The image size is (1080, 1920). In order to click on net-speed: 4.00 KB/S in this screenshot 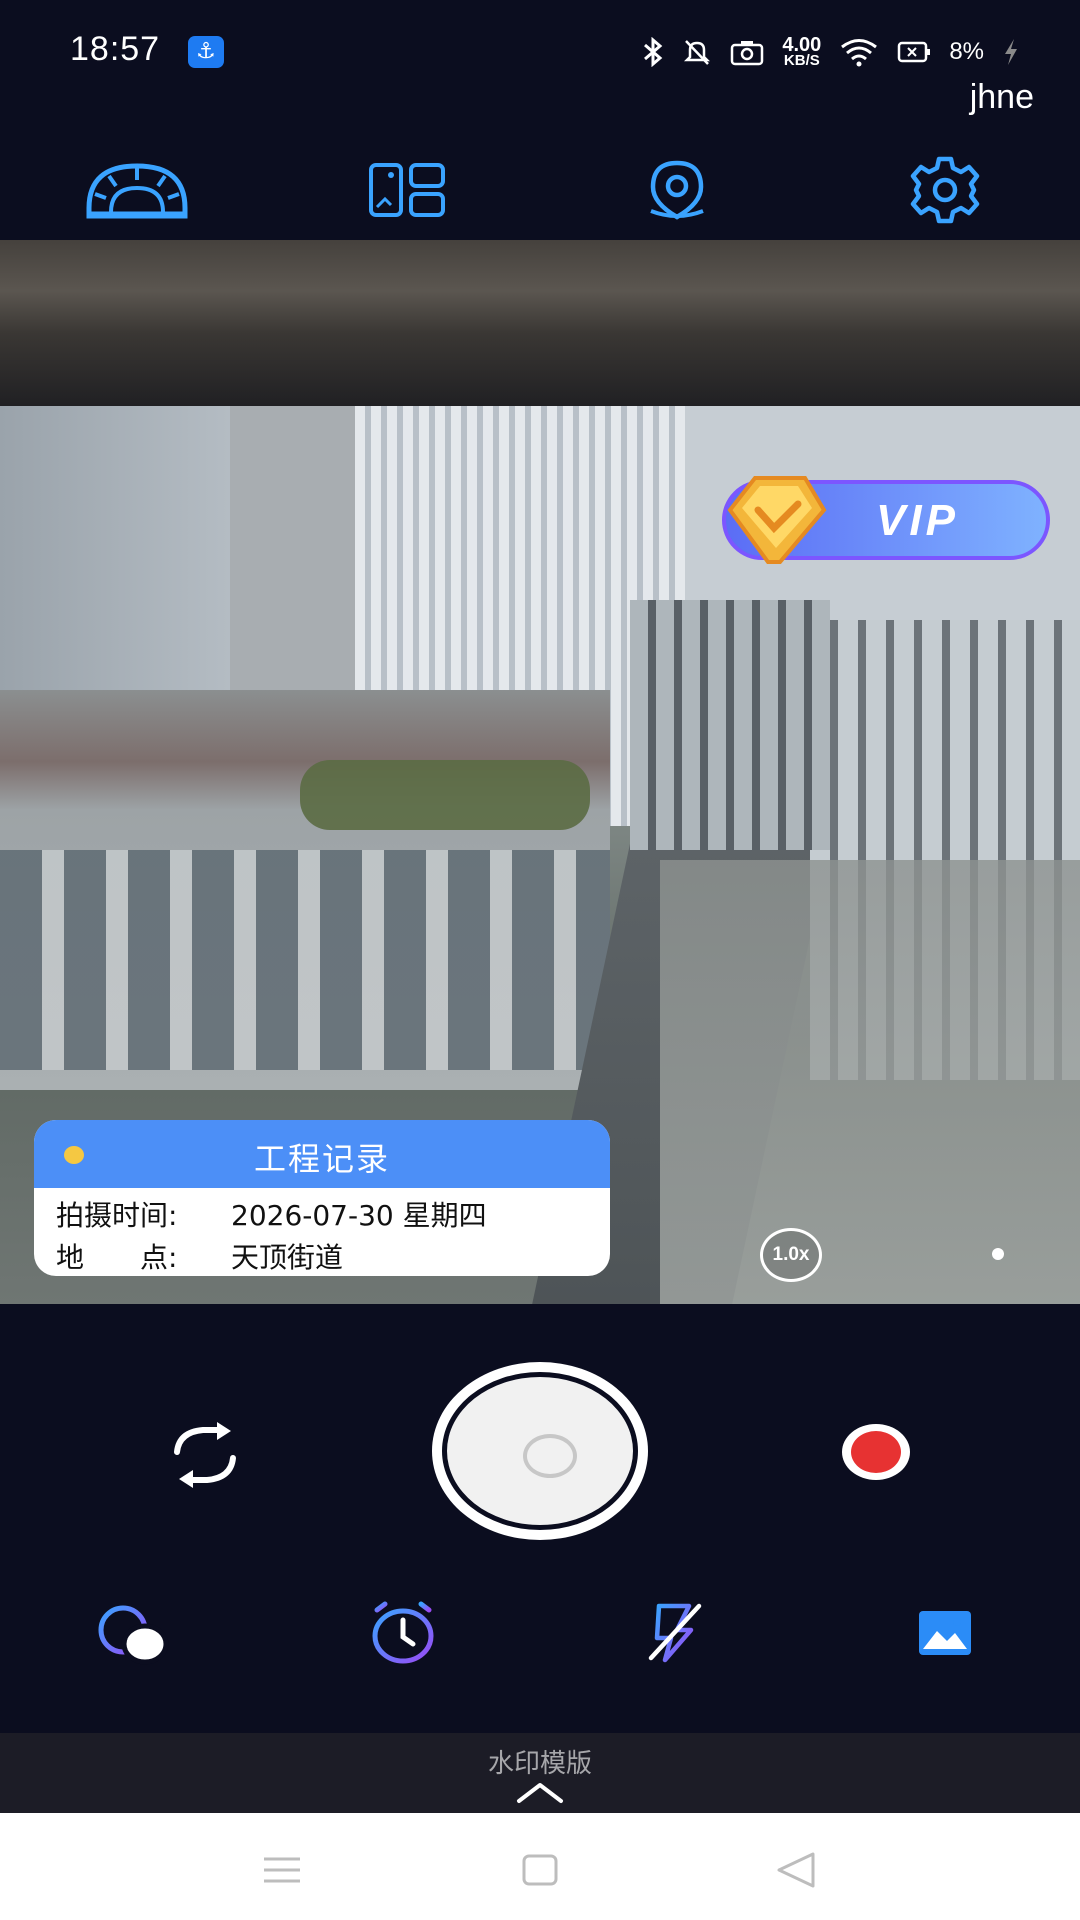, I will do `click(802, 51)`.